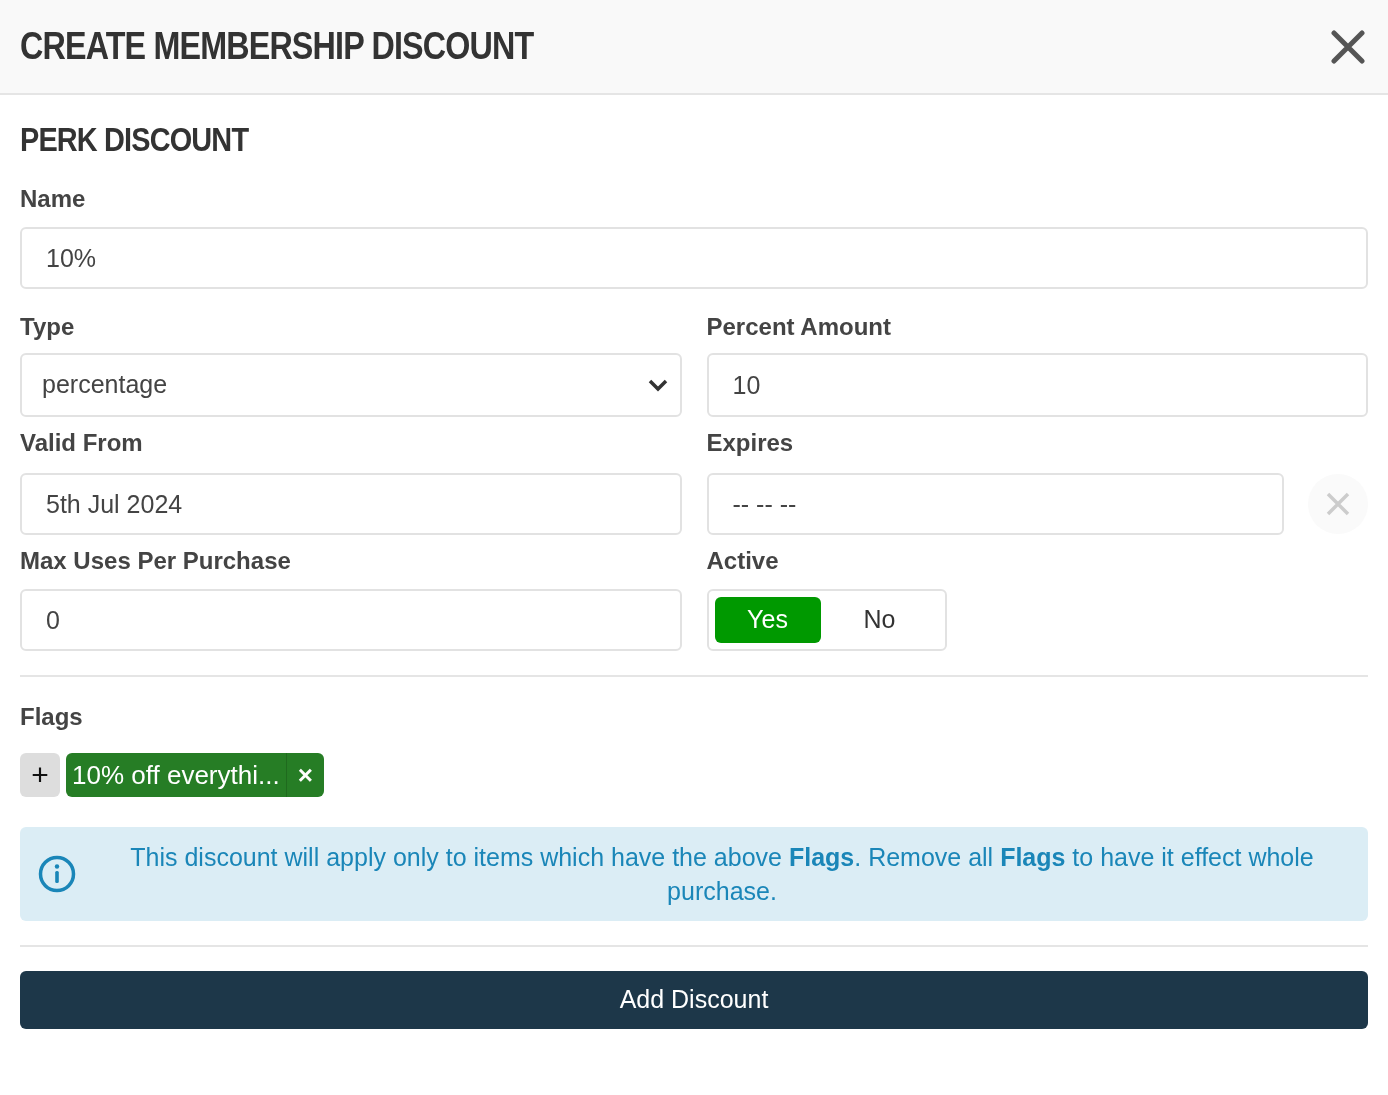  Describe the element at coordinates (799, 327) in the screenshot. I see `field-label: Percent Amount` at that location.